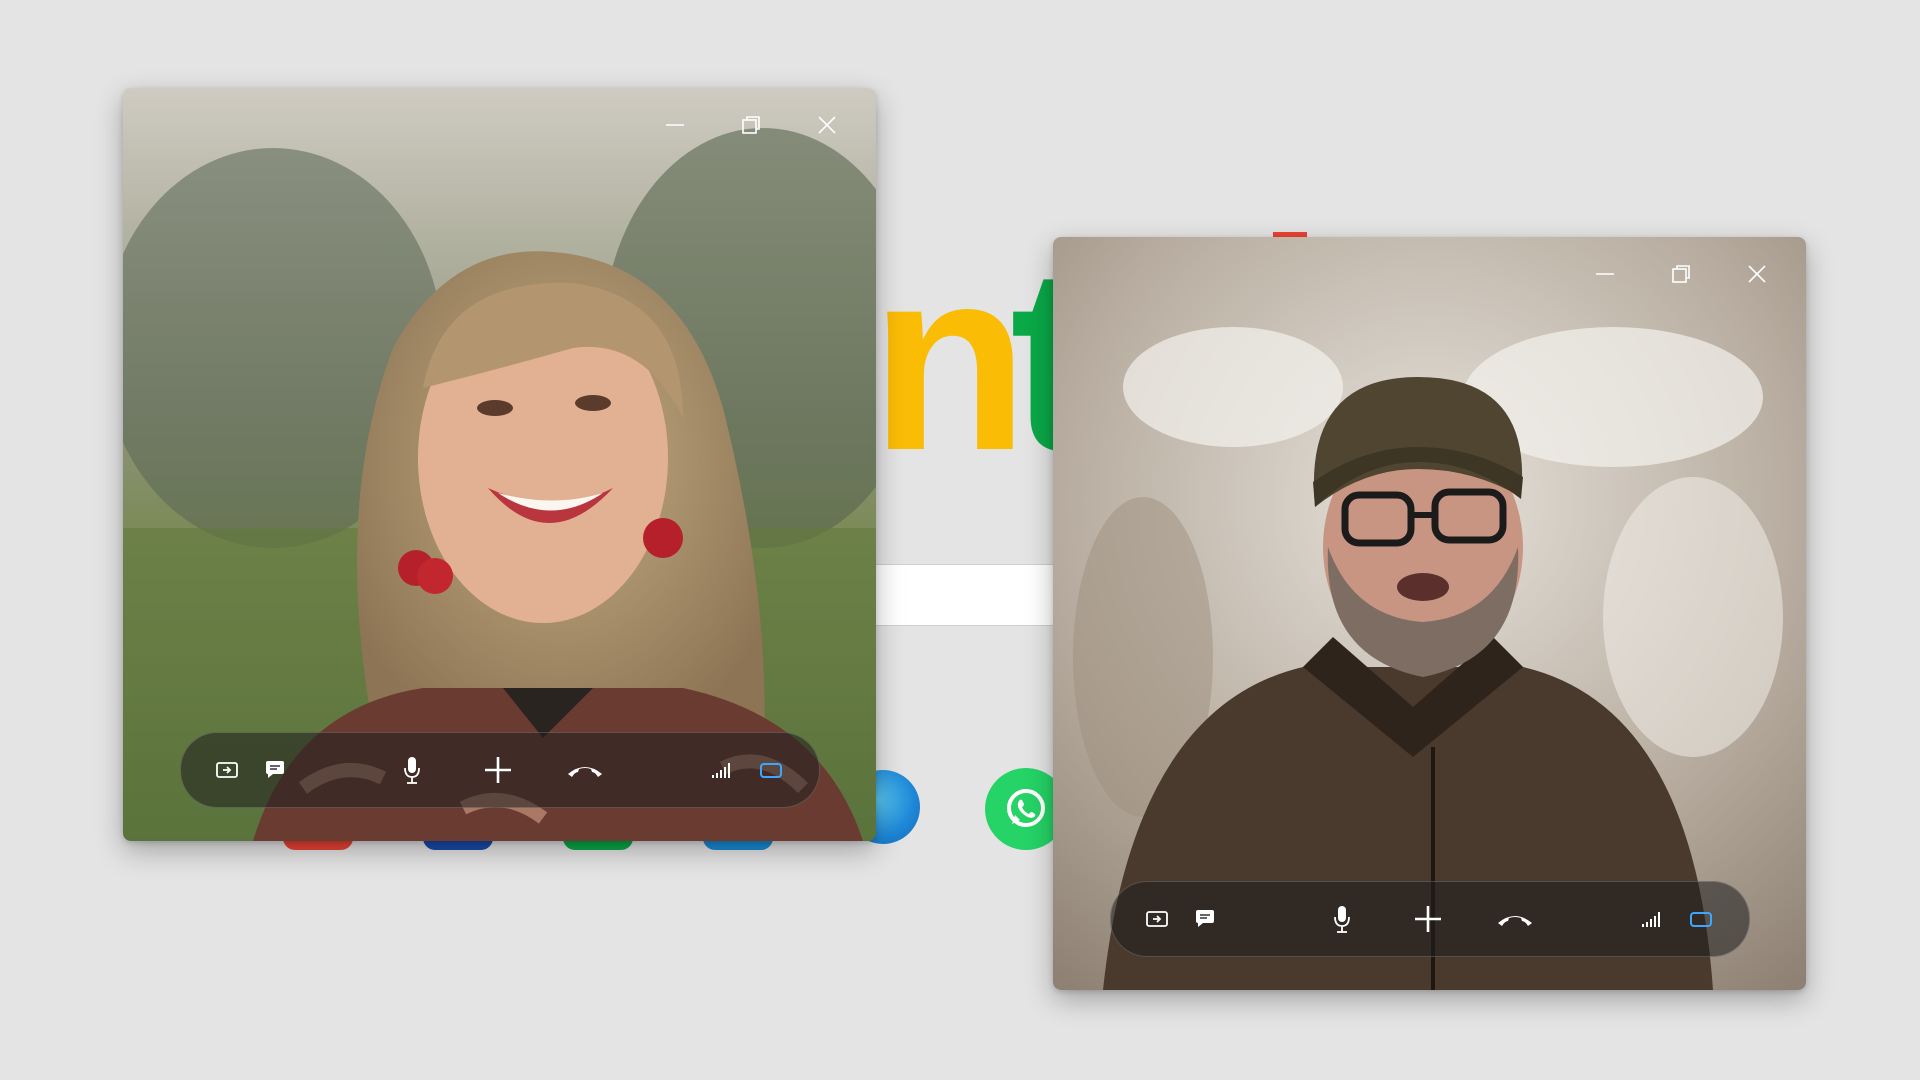  What do you see at coordinates (968, 595) in the screenshot?
I see `search-bar` at bounding box center [968, 595].